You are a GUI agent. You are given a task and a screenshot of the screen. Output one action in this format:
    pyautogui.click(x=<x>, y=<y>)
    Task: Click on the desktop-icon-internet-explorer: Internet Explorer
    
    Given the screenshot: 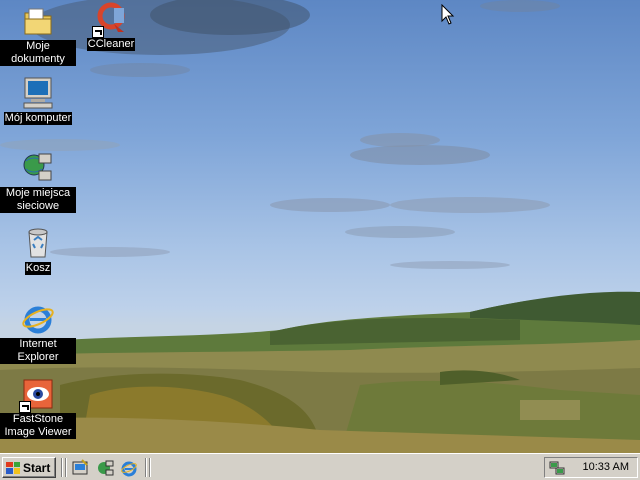 What is the action you would take?
    pyautogui.click(x=38, y=333)
    